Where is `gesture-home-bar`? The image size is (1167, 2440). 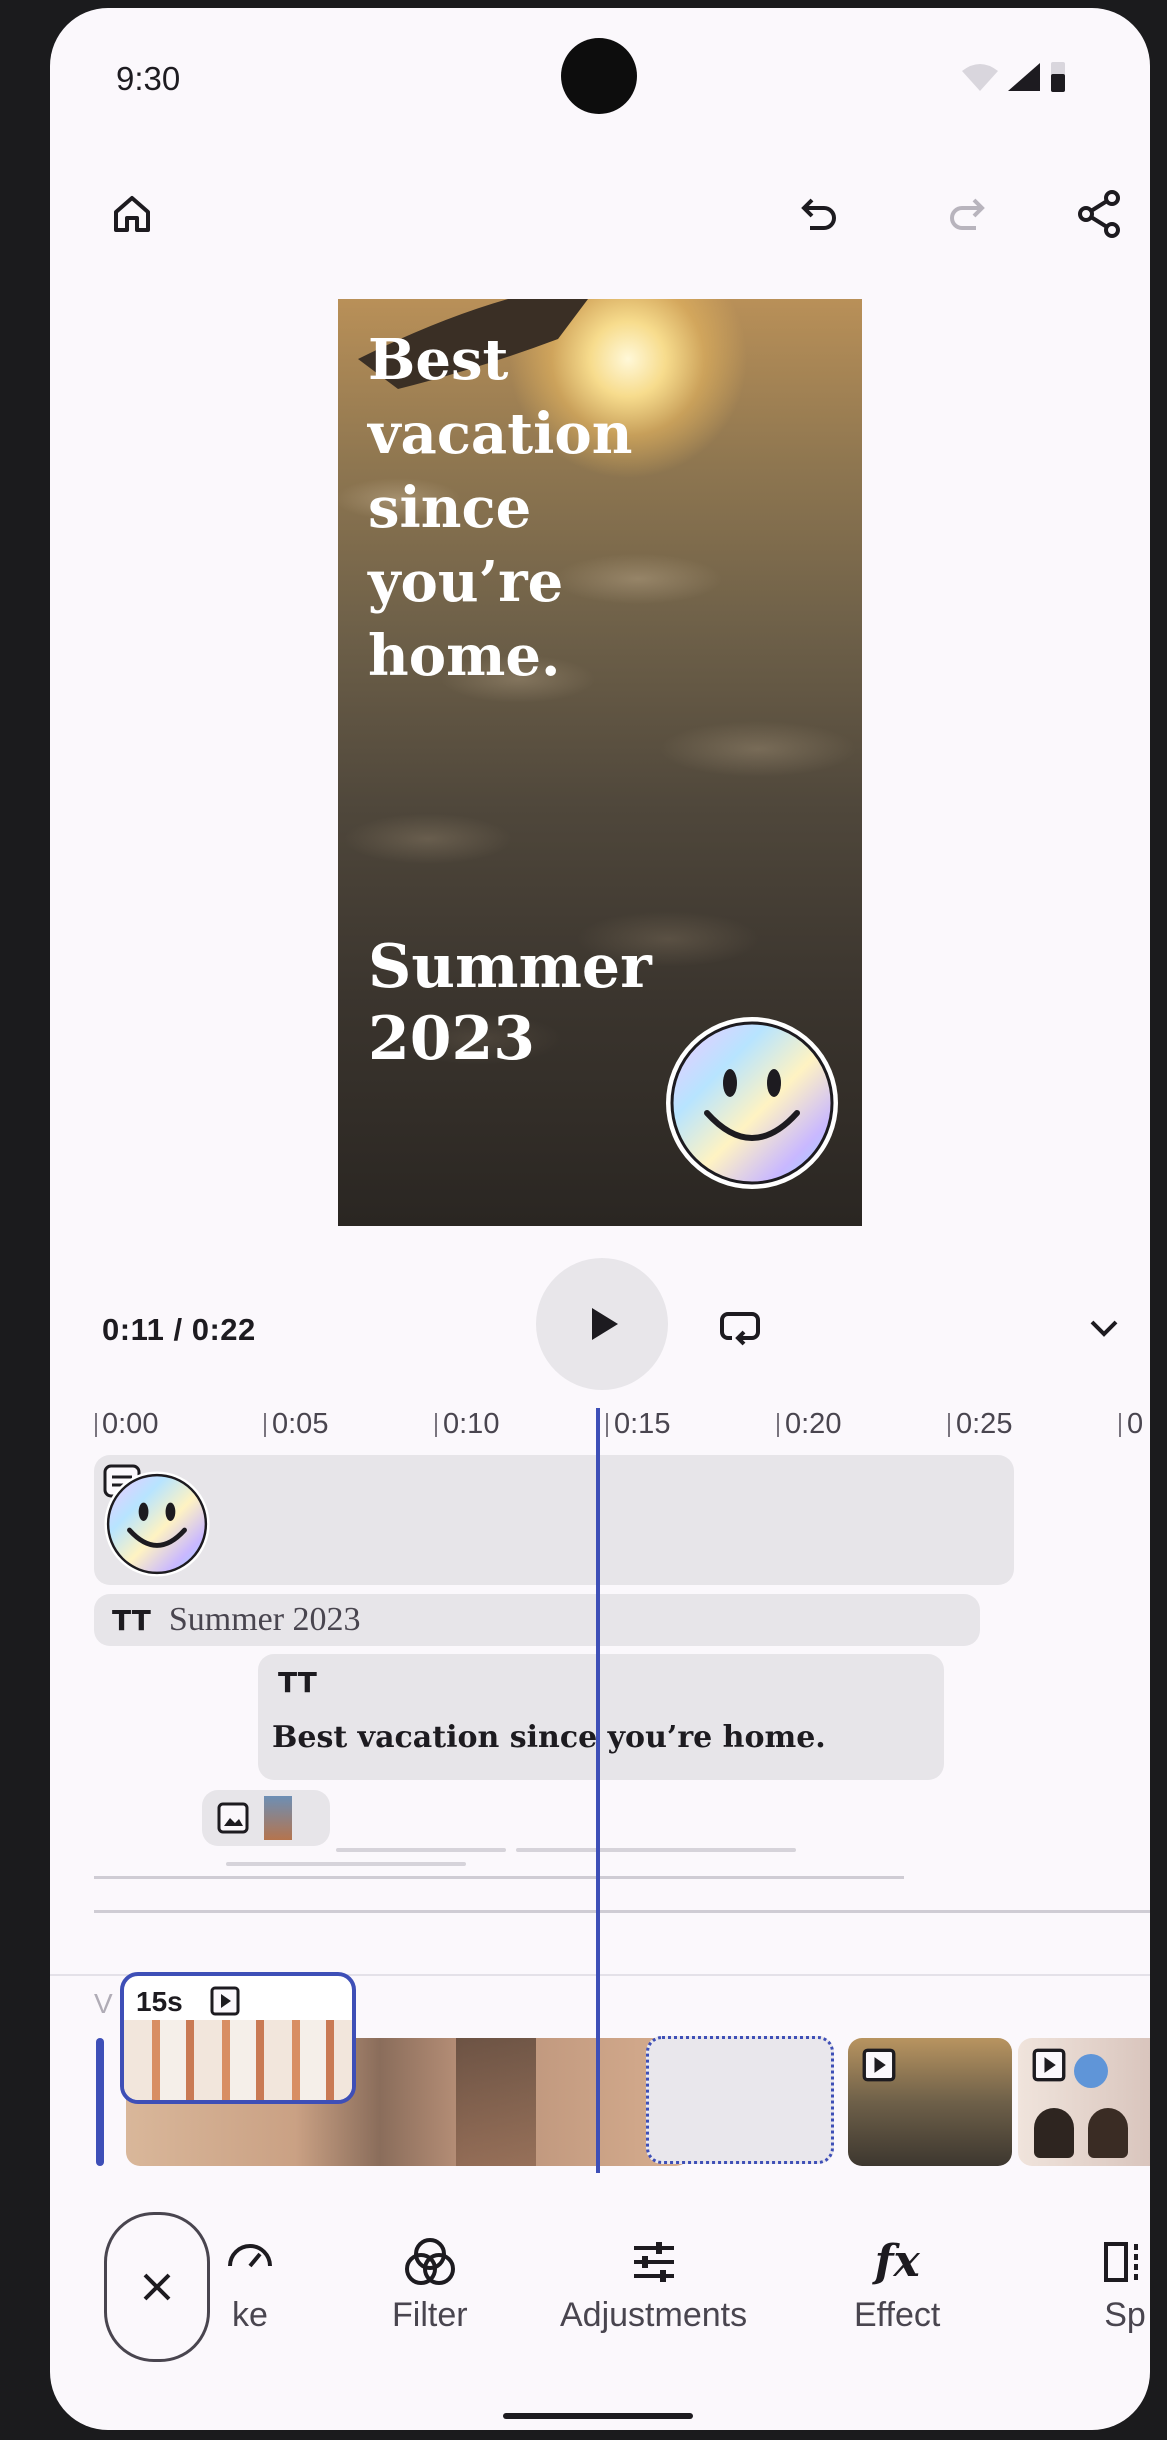
gesture-home-bar is located at coordinates (598, 2416).